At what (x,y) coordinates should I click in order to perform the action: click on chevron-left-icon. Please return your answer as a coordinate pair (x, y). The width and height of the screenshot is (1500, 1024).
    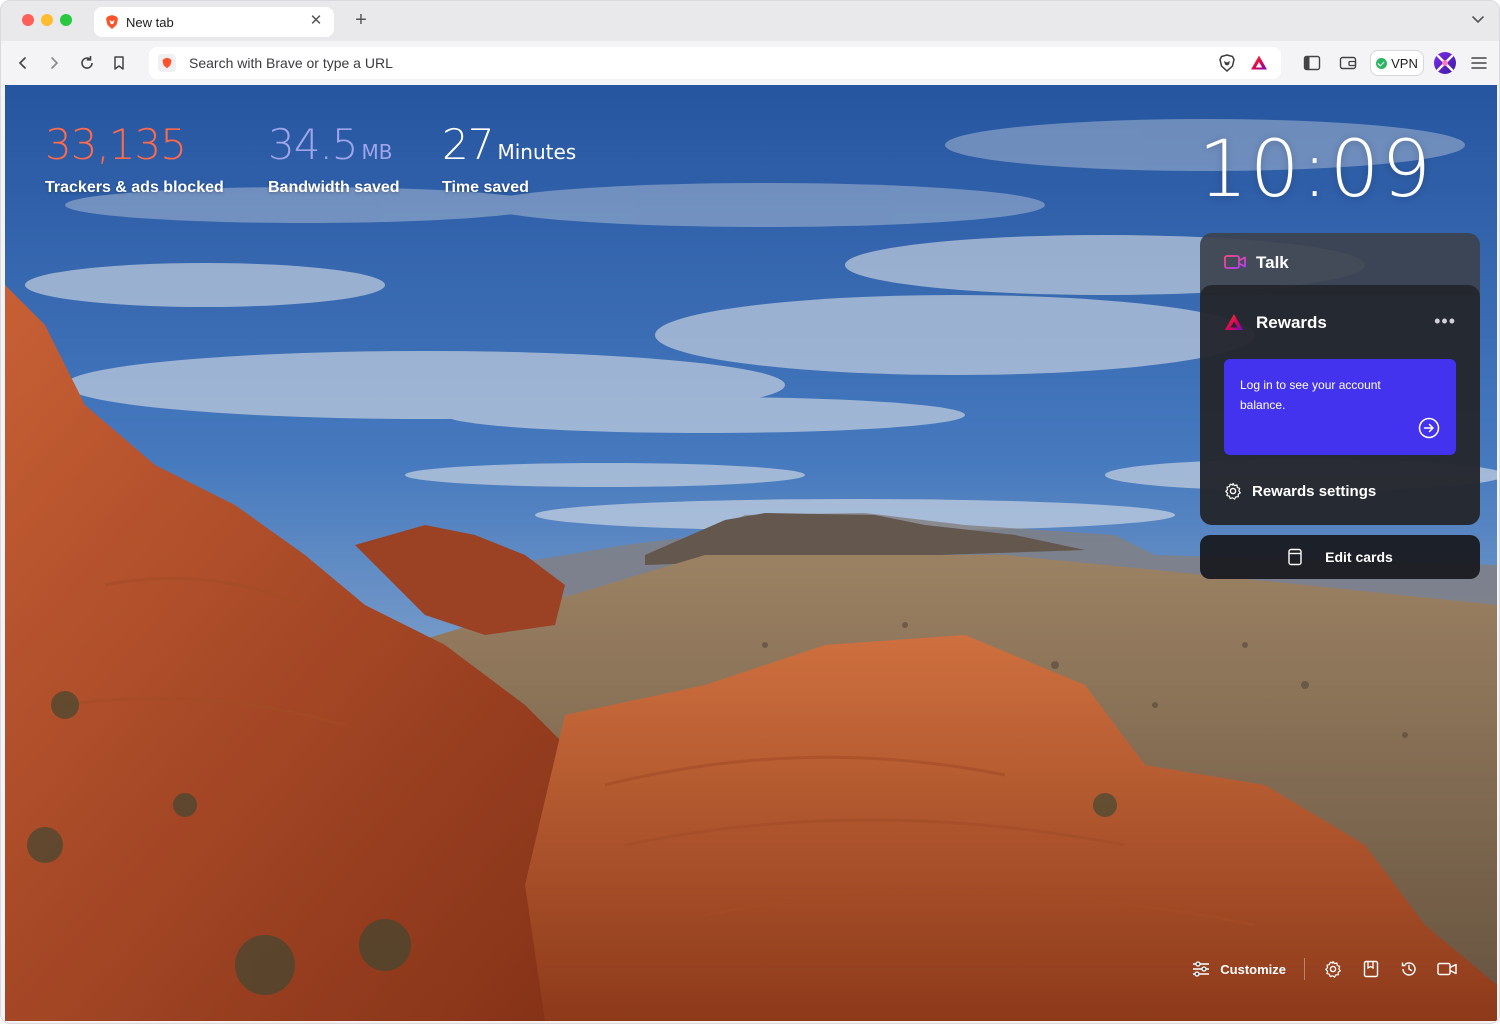
    Looking at the image, I should click on (22, 63).